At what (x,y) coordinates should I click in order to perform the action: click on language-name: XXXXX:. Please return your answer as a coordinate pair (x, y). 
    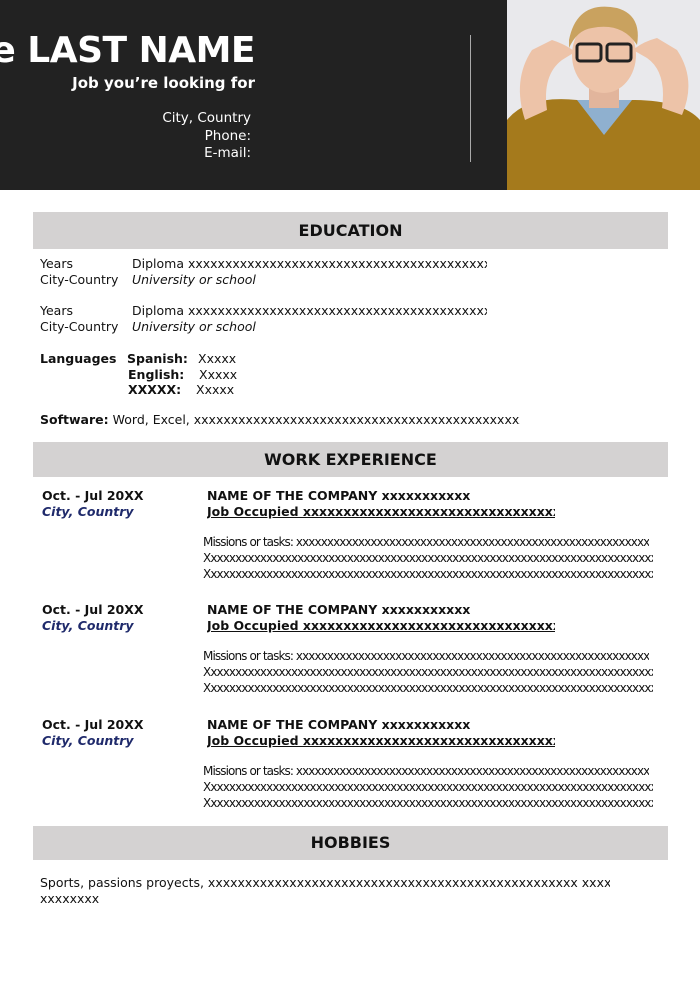
    Looking at the image, I should click on (155, 389).